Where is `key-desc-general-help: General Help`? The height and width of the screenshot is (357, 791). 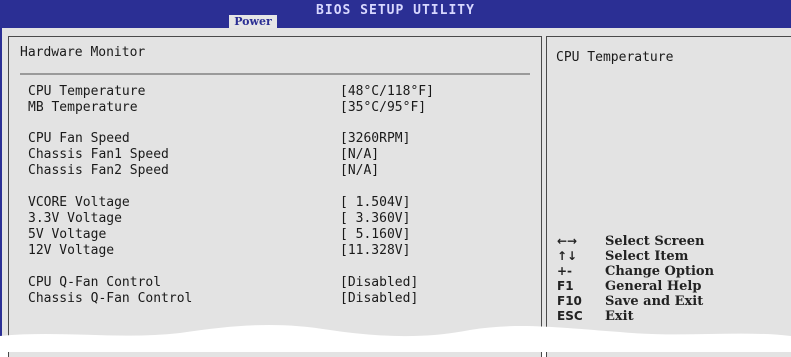 key-desc-general-help: General Help is located at coordinates (653, 286).